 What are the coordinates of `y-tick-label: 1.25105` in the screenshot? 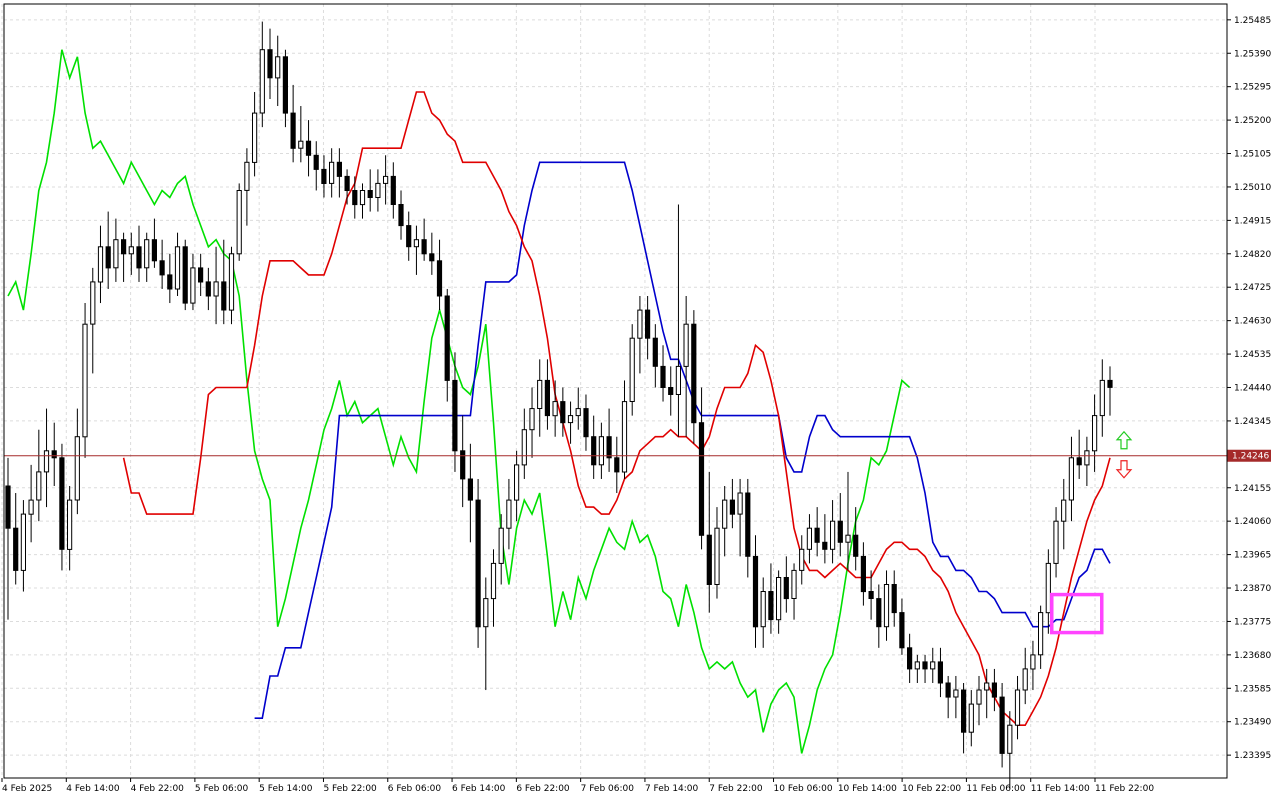 It's located at (1252, 155).